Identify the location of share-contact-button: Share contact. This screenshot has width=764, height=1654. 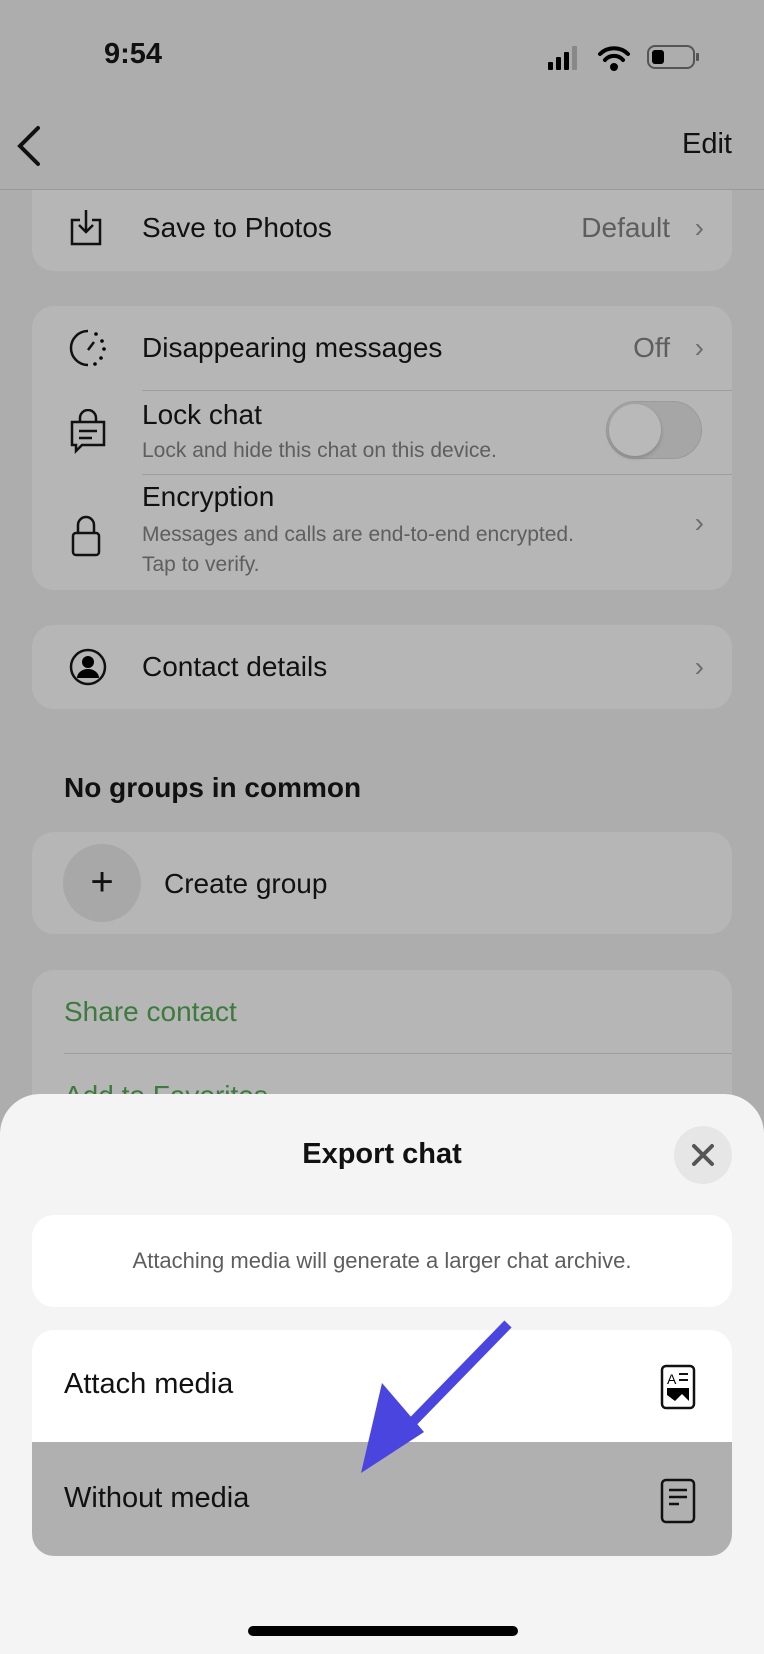
(150, 1012).